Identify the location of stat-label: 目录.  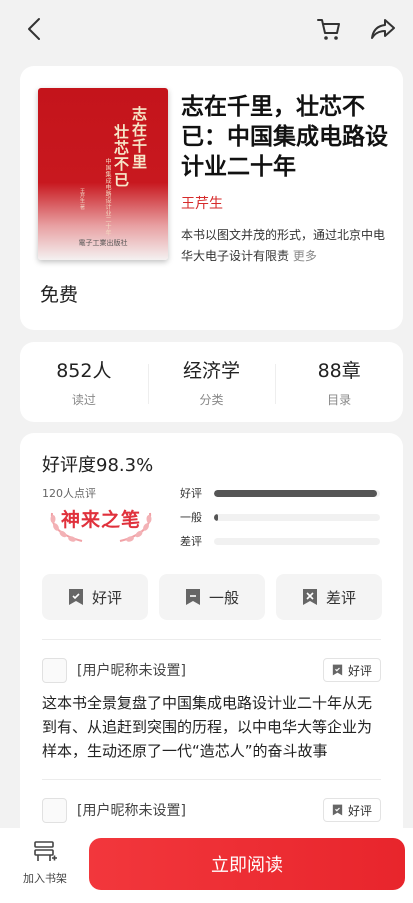
(339, 400).